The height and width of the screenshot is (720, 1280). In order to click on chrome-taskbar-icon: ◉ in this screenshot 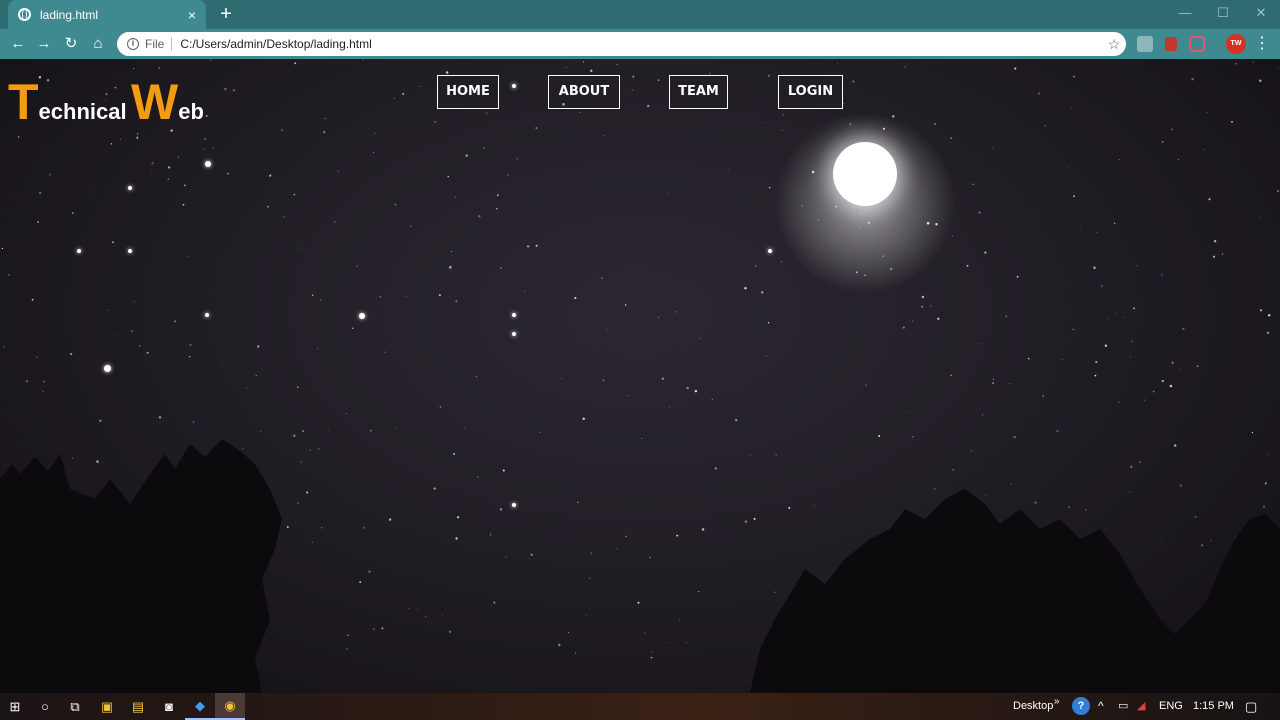, I will do `click(230, 706)`.